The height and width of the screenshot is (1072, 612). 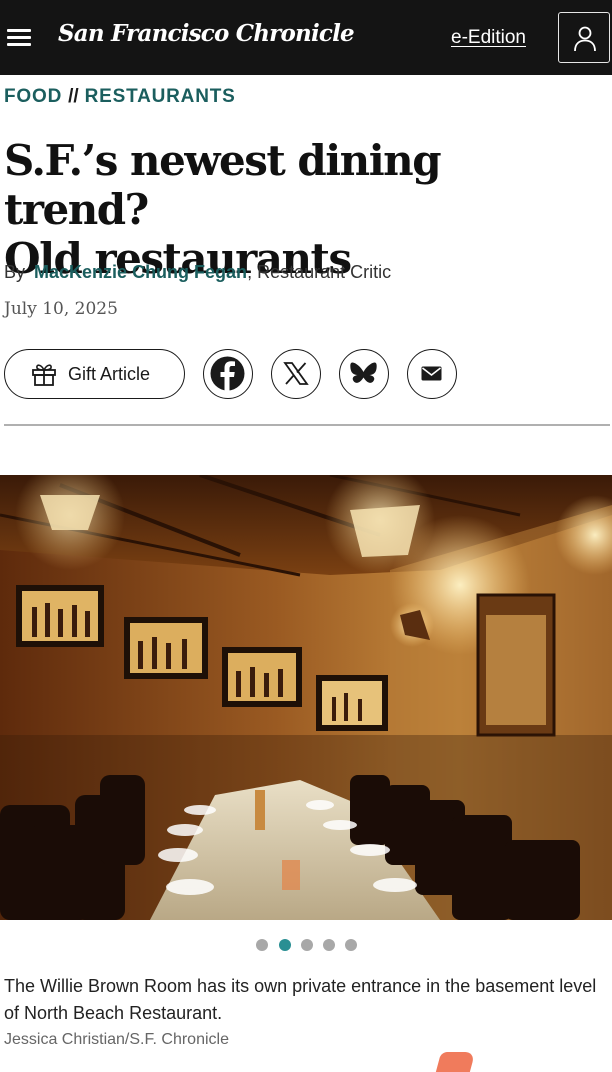 I want to click on gift-article-label: Gift Article, so click(x=109, y=374).